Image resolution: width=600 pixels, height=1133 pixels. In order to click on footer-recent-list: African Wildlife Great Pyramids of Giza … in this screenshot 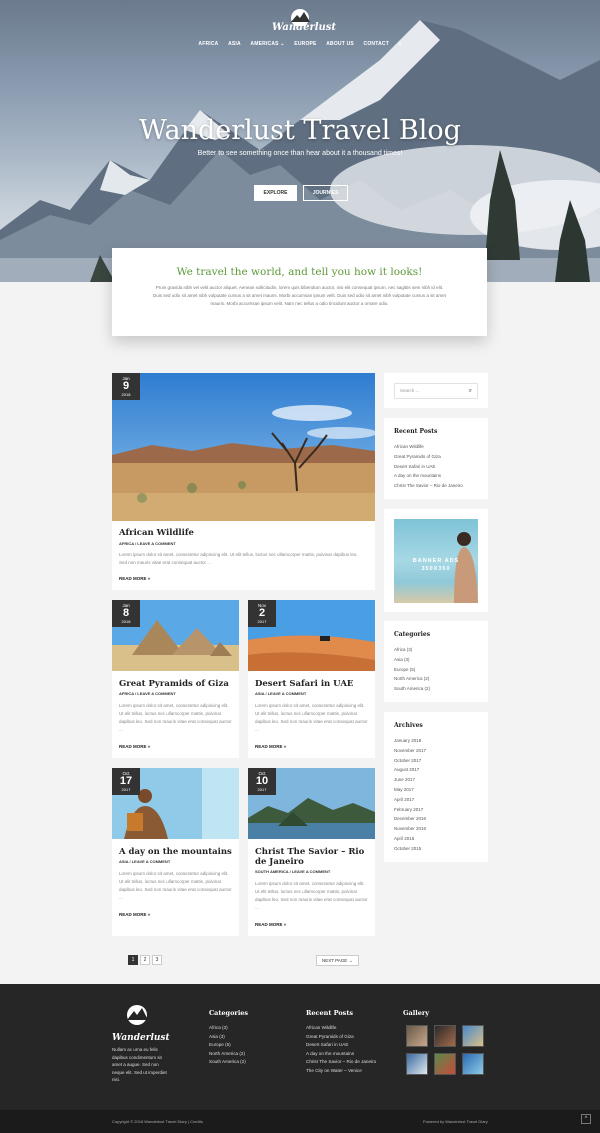, I will do `click(341, 1049)`.